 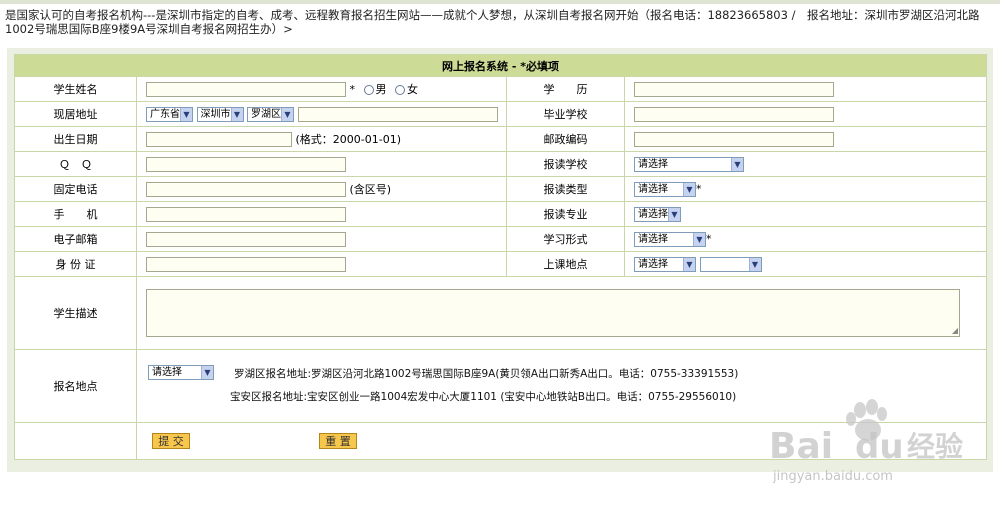 What do you see at coordinates (565, 239) in the screenshot?
I see `study-mode-label: 学习形式` at bounding box center [565, 239].